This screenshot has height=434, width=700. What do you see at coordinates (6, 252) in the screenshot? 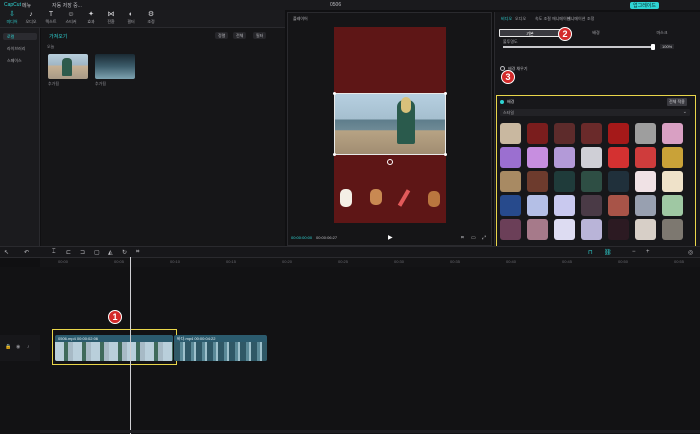
I see `select-tool-icon: ↖` at bounding box center [6, 252].